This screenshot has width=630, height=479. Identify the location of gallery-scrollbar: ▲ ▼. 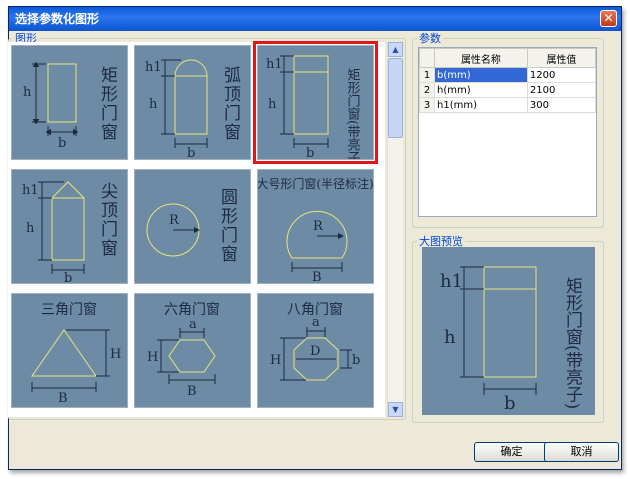
(395, 229).